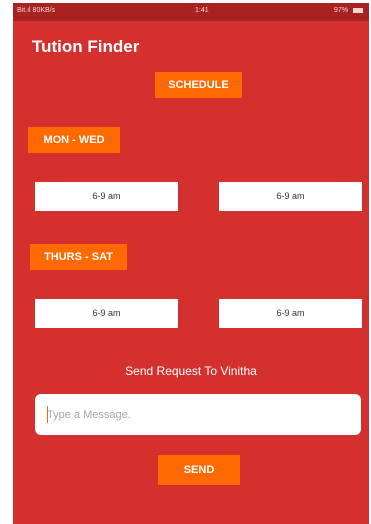  What do you see at coordinates (358, 10) in the screenshot?
I see `battery-icon` at bounding box center [358, 10].